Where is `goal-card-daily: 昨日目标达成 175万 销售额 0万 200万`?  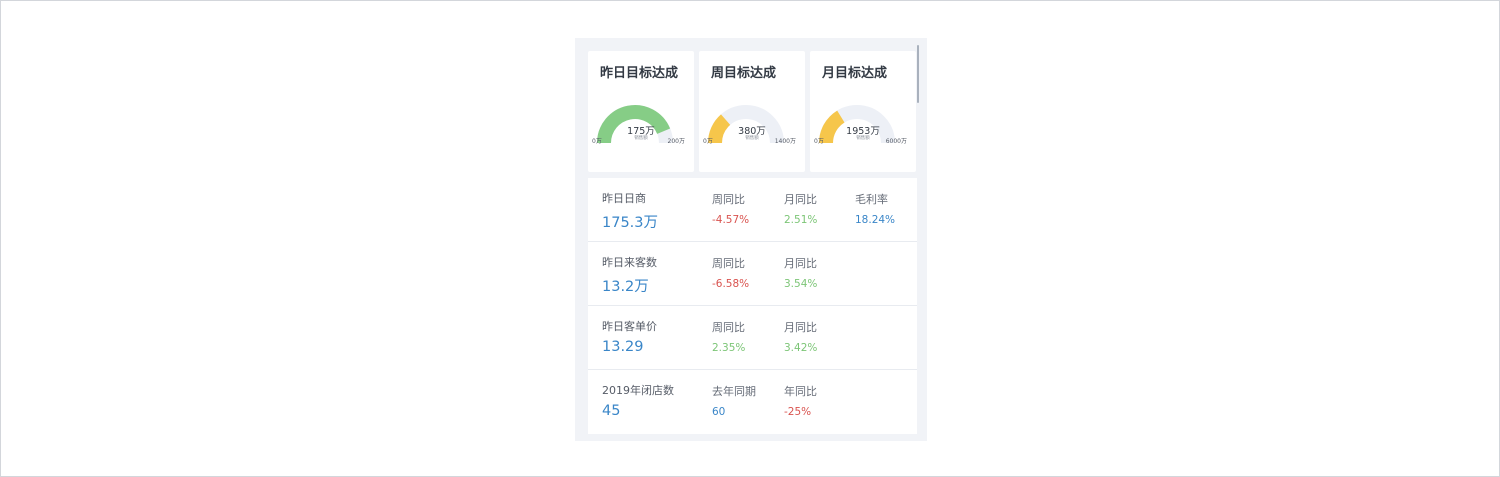 goal-card-daily: 昨日目标达成 175万 销售额 0万 200万 is located at coordinates (641, 111).